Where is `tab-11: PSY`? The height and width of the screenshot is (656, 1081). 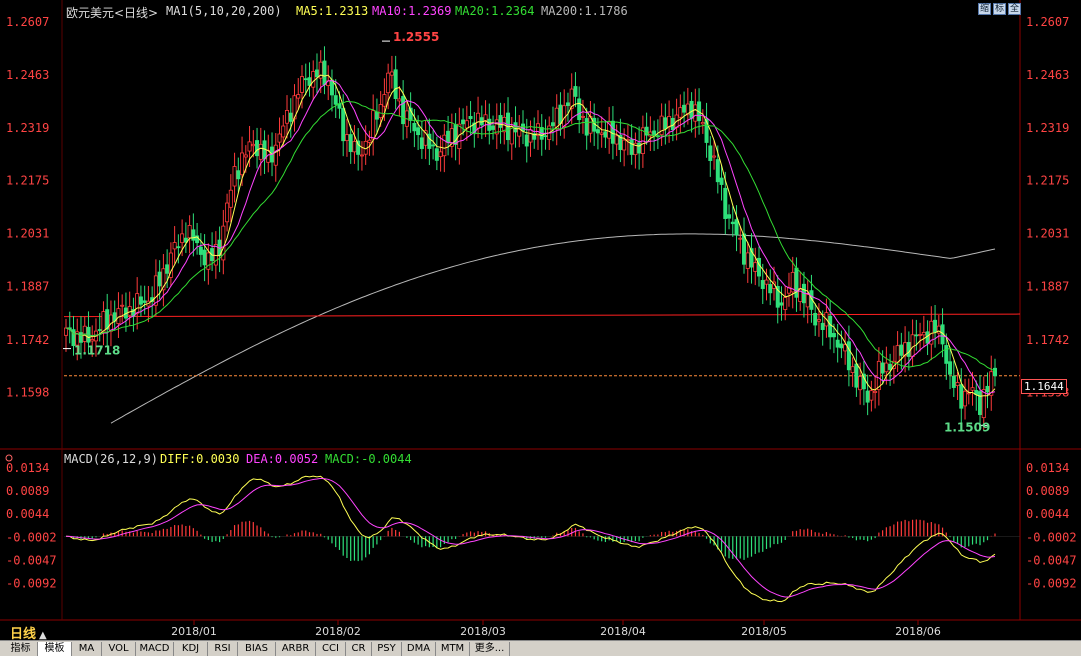 tab-11: PSY is located at coordinates (387, 649).